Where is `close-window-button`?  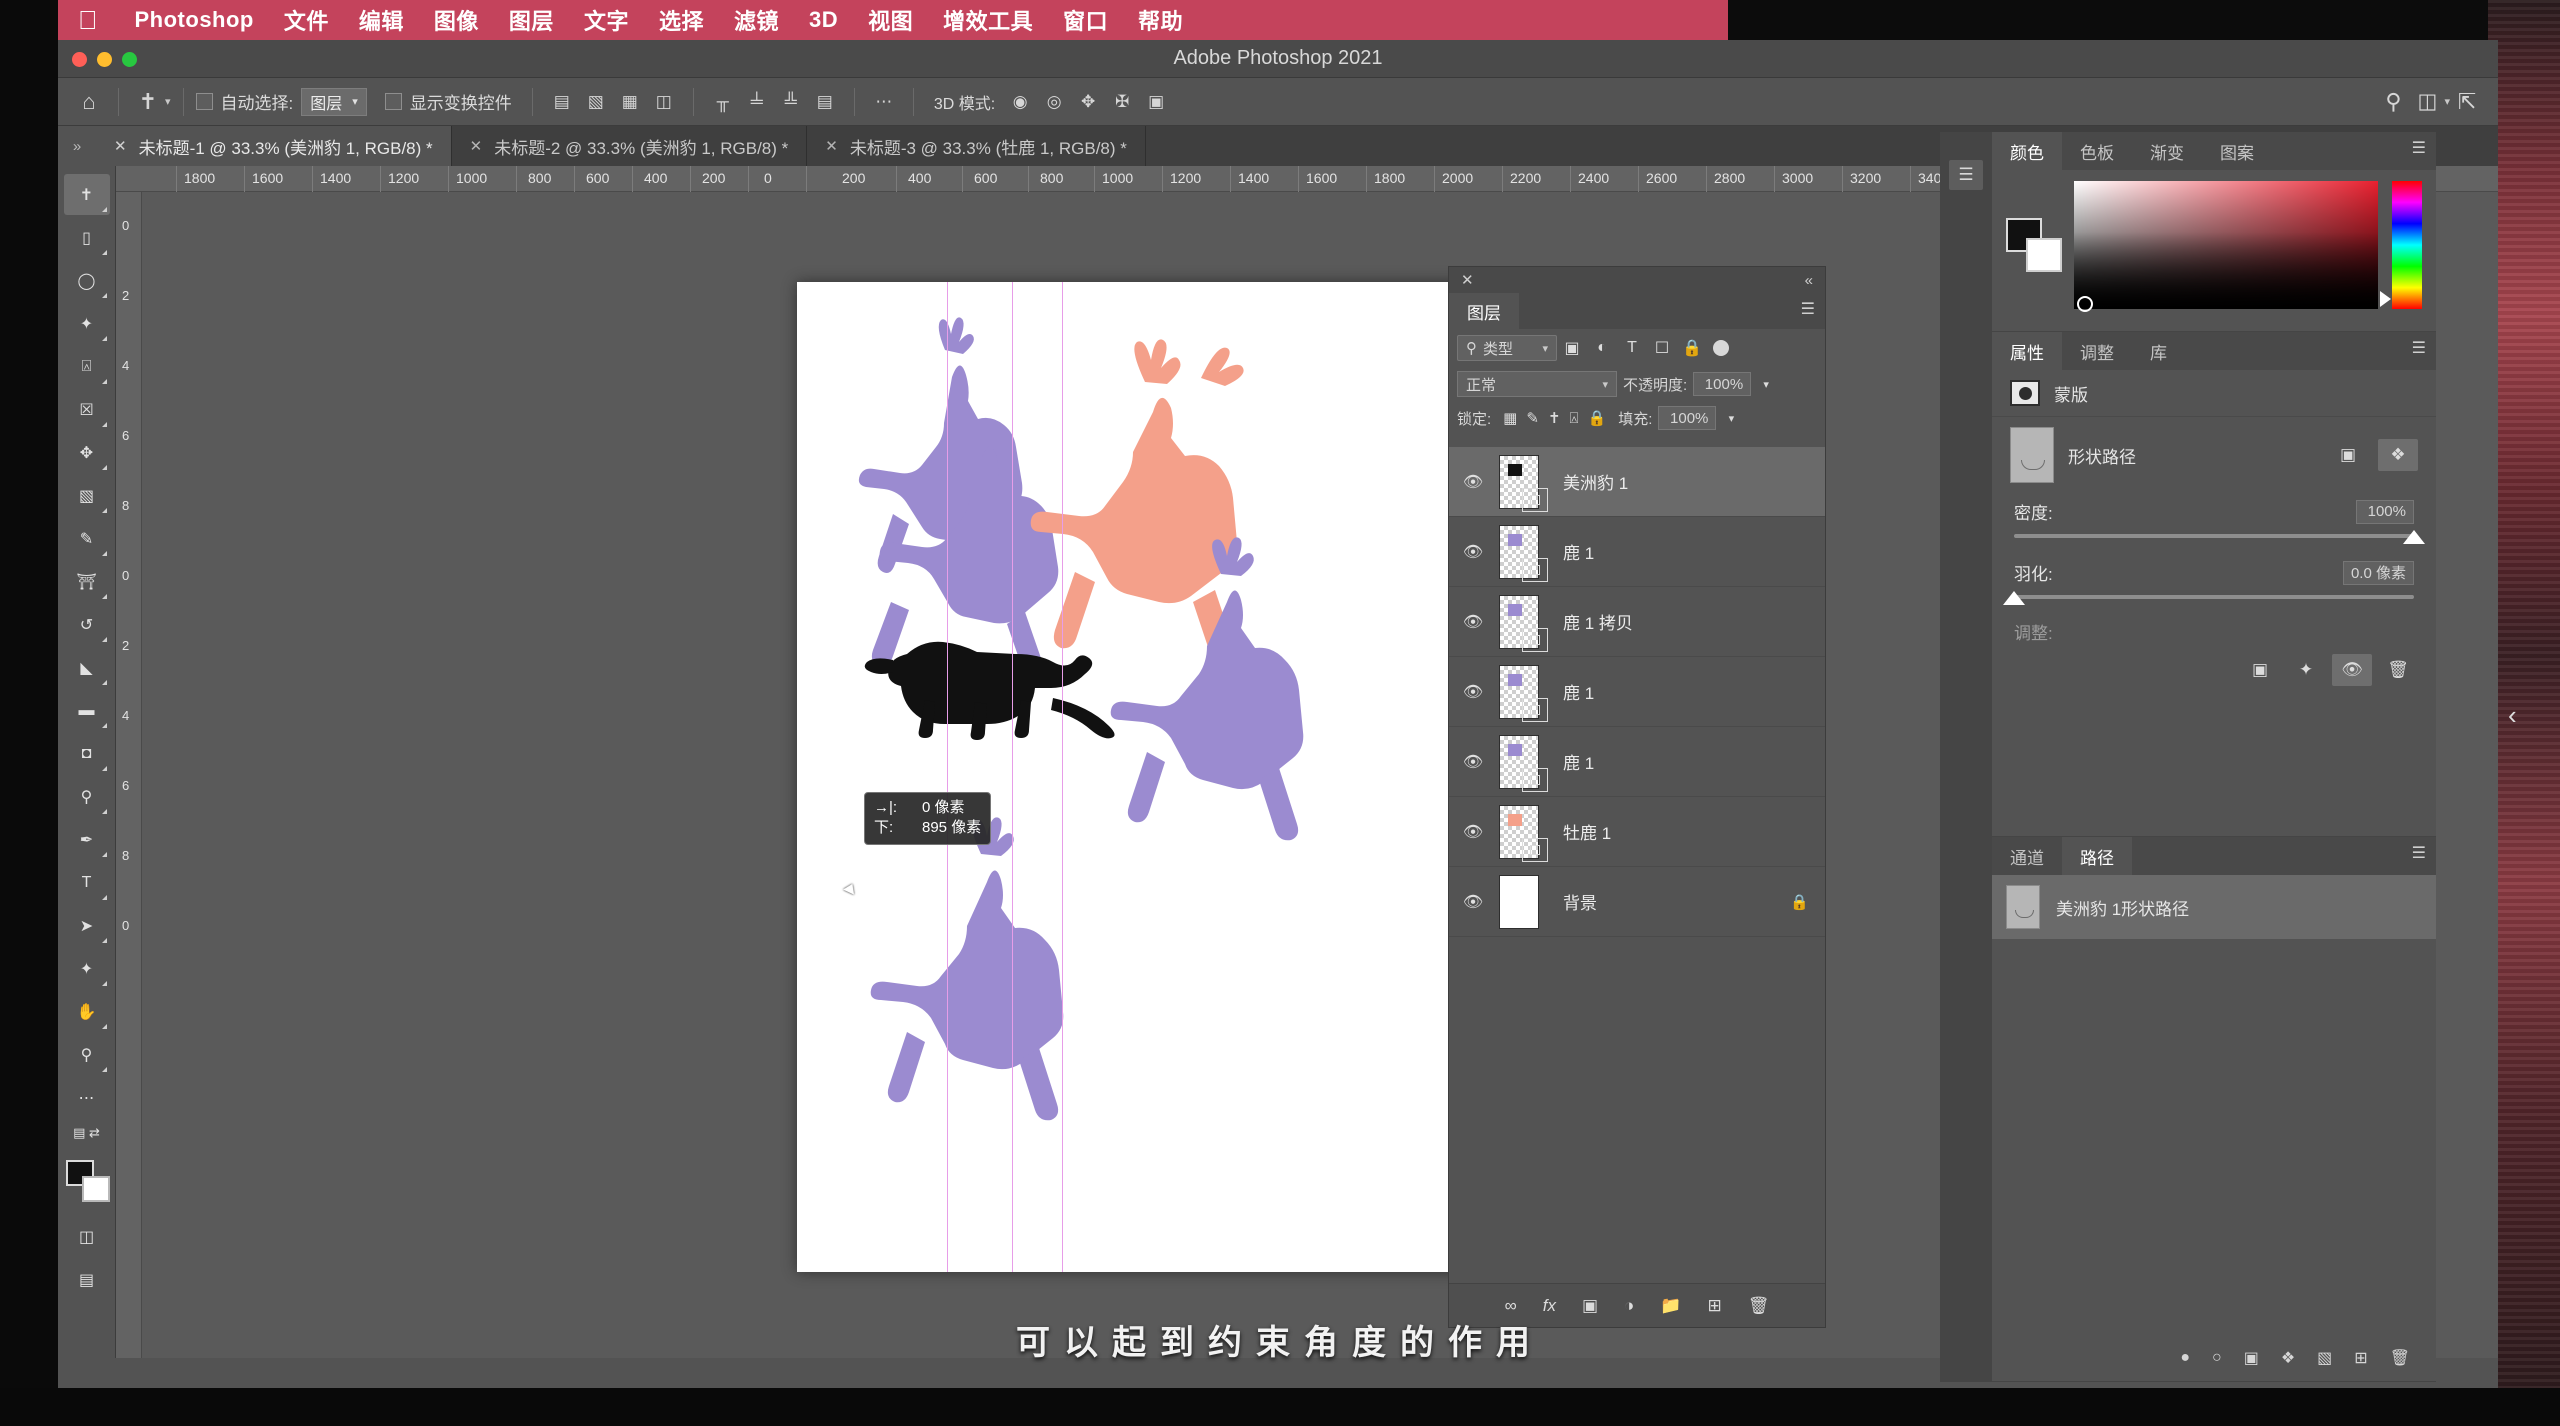
close-window-button is located at coordinates (79, 59).